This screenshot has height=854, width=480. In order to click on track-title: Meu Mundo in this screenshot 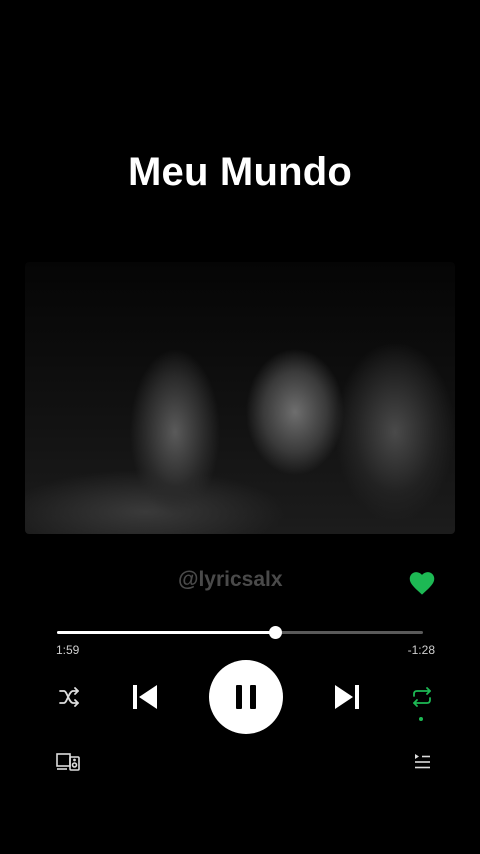, I will do `click(240, 172)`.